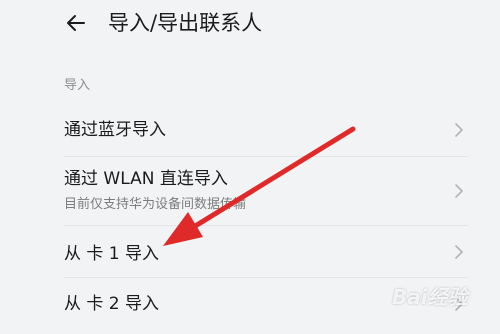 This screenshot has height=334, width=500. Describe the element at coordinates (112, 304) in the screenshot. I see `item-title: 从 卡 2 导入` at that location.